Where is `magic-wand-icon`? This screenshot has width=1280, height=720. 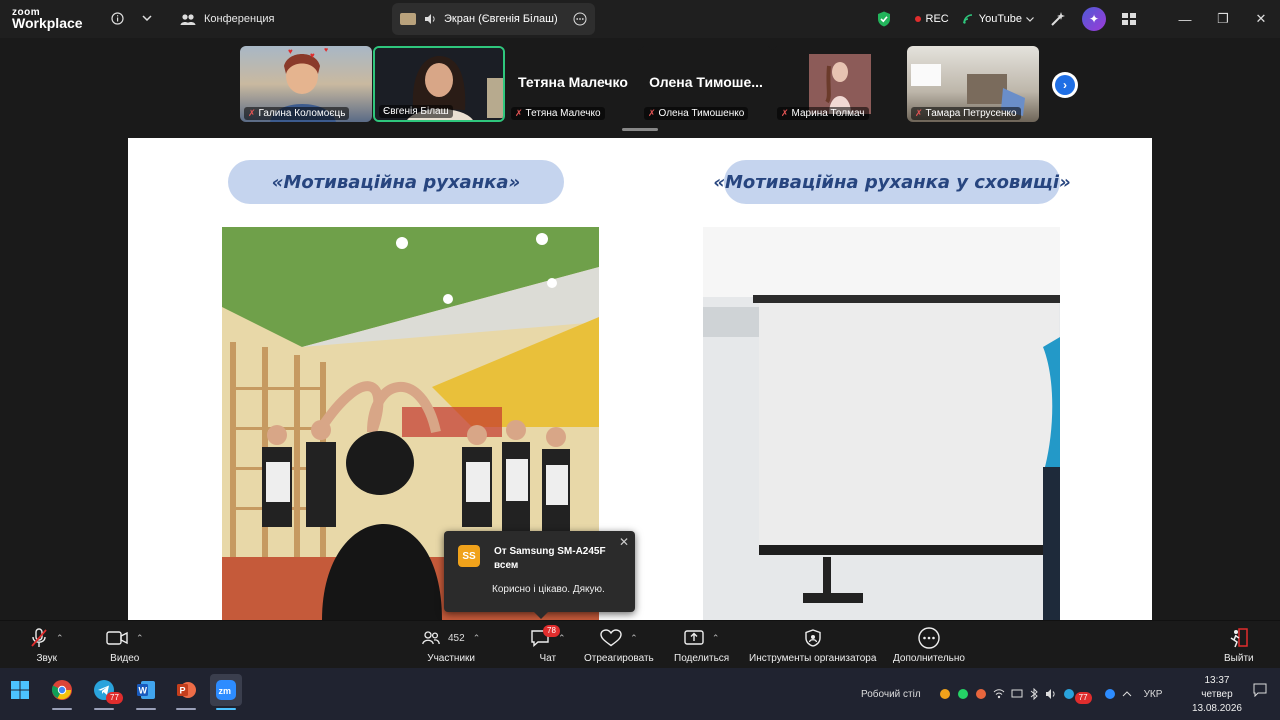 magic-wand-icon is located at coordinates (1058, 19).